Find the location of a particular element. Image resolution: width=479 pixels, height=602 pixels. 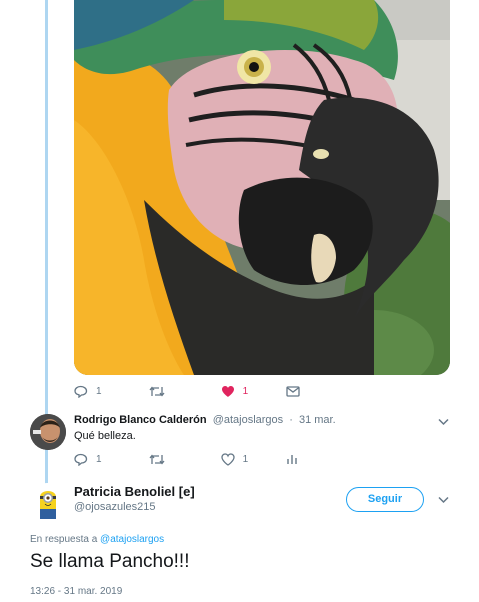

author-handle: @ojosazules215 is located at coordinates (115, 507).